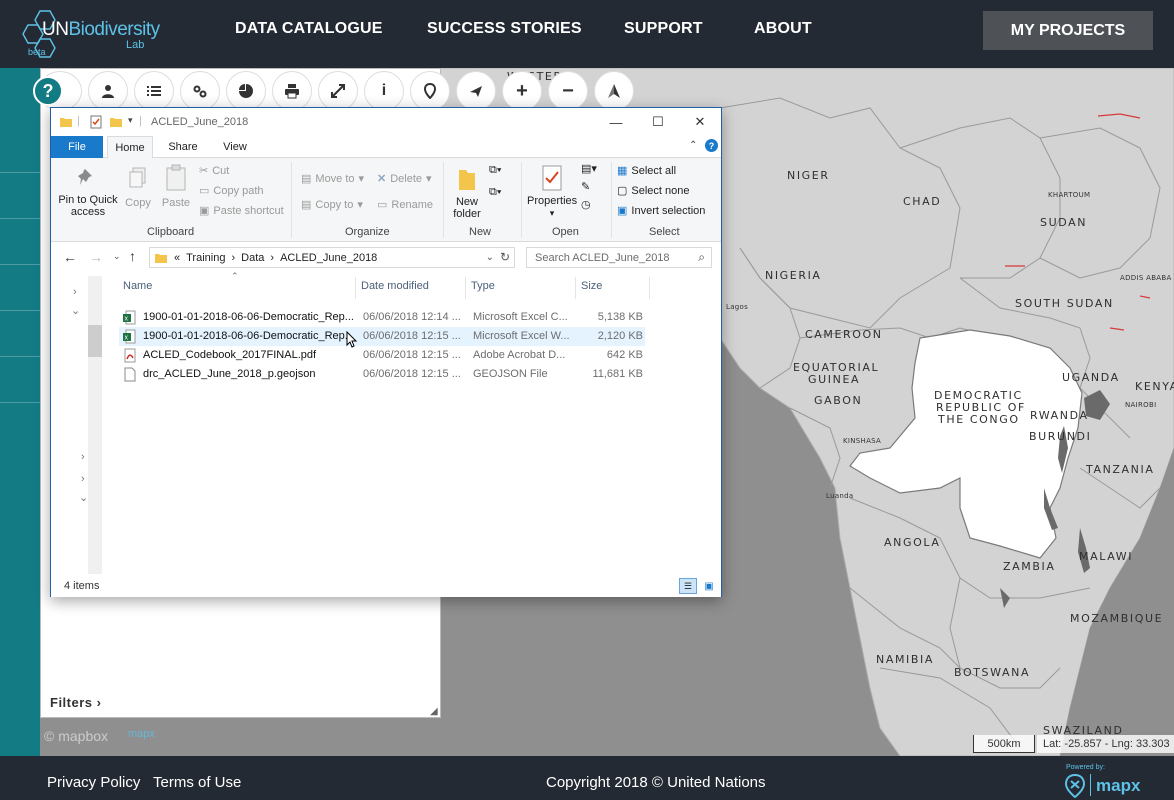 This screenshot has width=1174, height=800. I want to click on breadcrumb-training: Training, so click(205, 258).